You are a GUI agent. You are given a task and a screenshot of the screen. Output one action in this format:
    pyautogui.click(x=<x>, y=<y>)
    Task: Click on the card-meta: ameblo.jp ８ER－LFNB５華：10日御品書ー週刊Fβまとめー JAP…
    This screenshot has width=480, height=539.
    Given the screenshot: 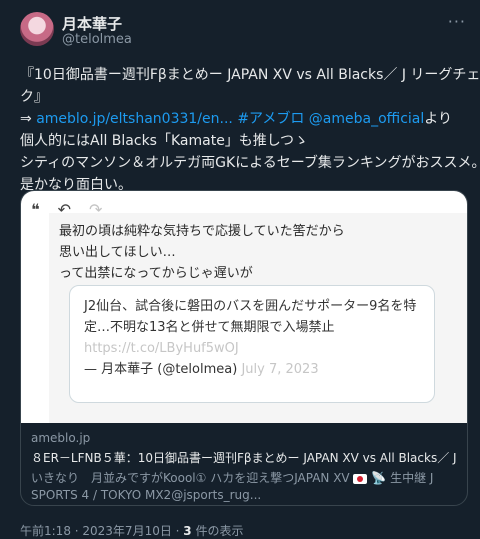 What is the action you would take?
    pyautogui.click(x=246, y=467)
    